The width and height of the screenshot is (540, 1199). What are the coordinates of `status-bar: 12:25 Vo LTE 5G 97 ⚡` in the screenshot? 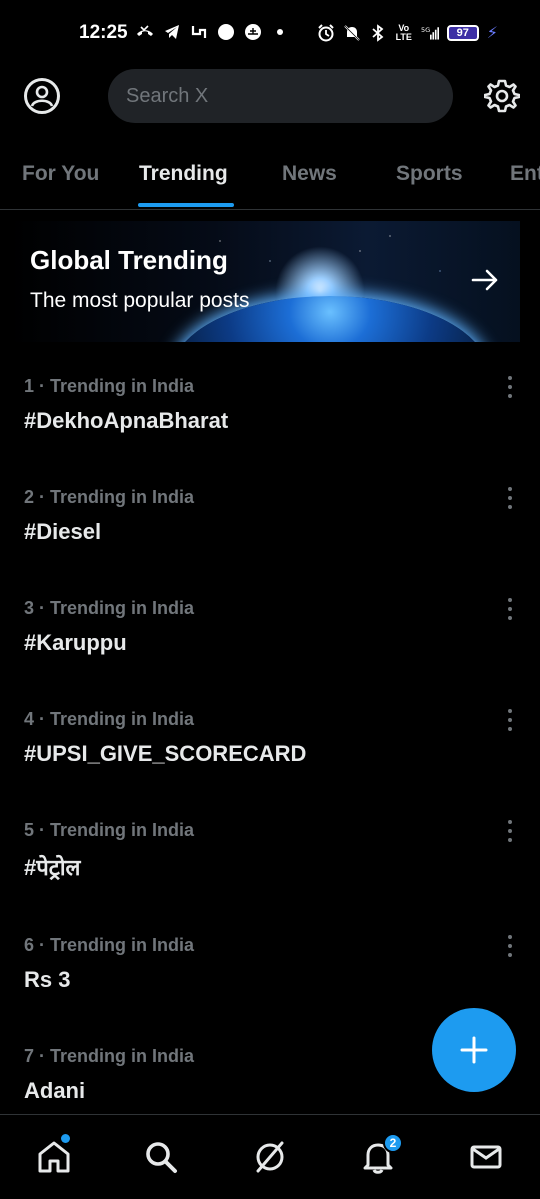 It's located at (270, 34).